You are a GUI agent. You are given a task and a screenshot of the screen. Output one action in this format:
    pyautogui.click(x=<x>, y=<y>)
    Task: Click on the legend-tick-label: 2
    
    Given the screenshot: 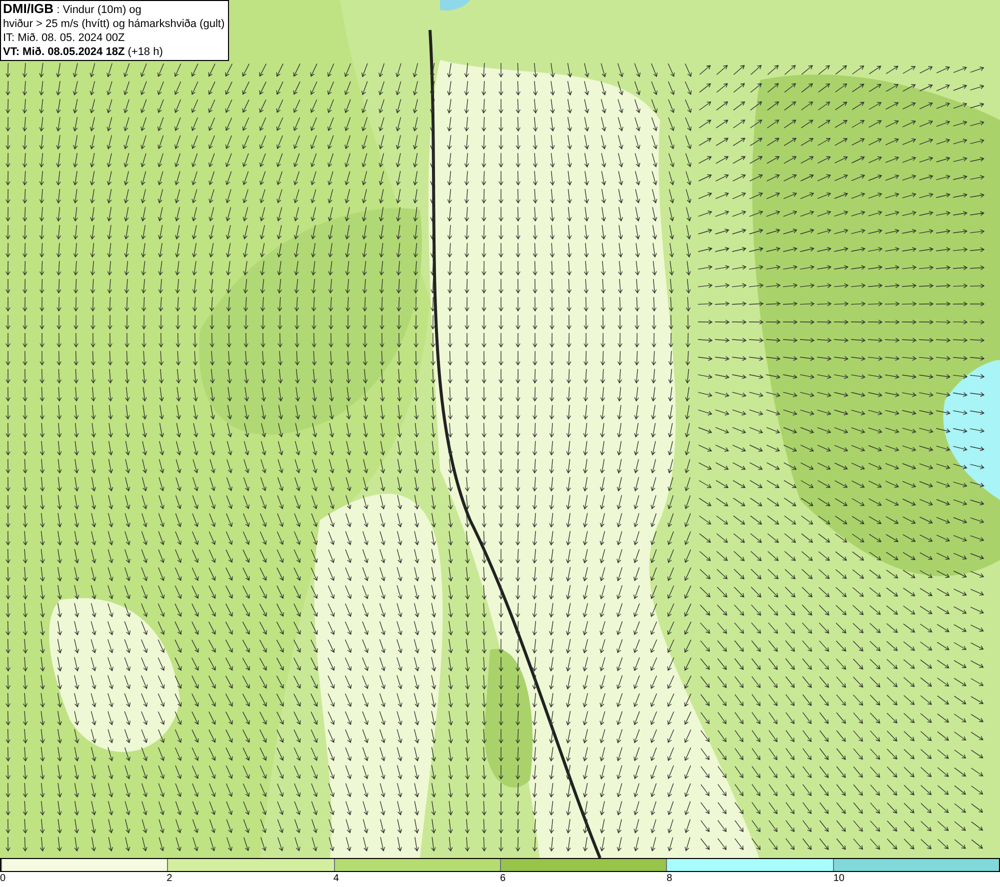 What is the action you would take?
    pyautogui.click(x=169, y=879)
    